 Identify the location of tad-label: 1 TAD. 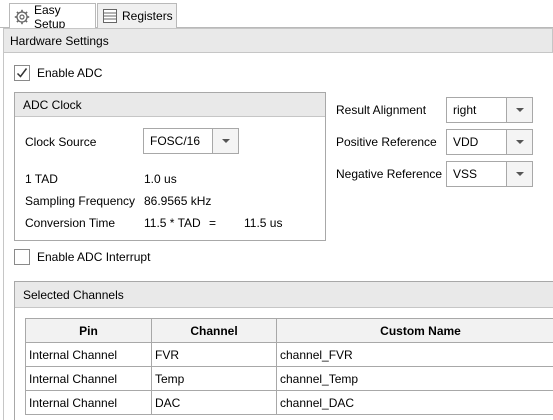
(41, 179).